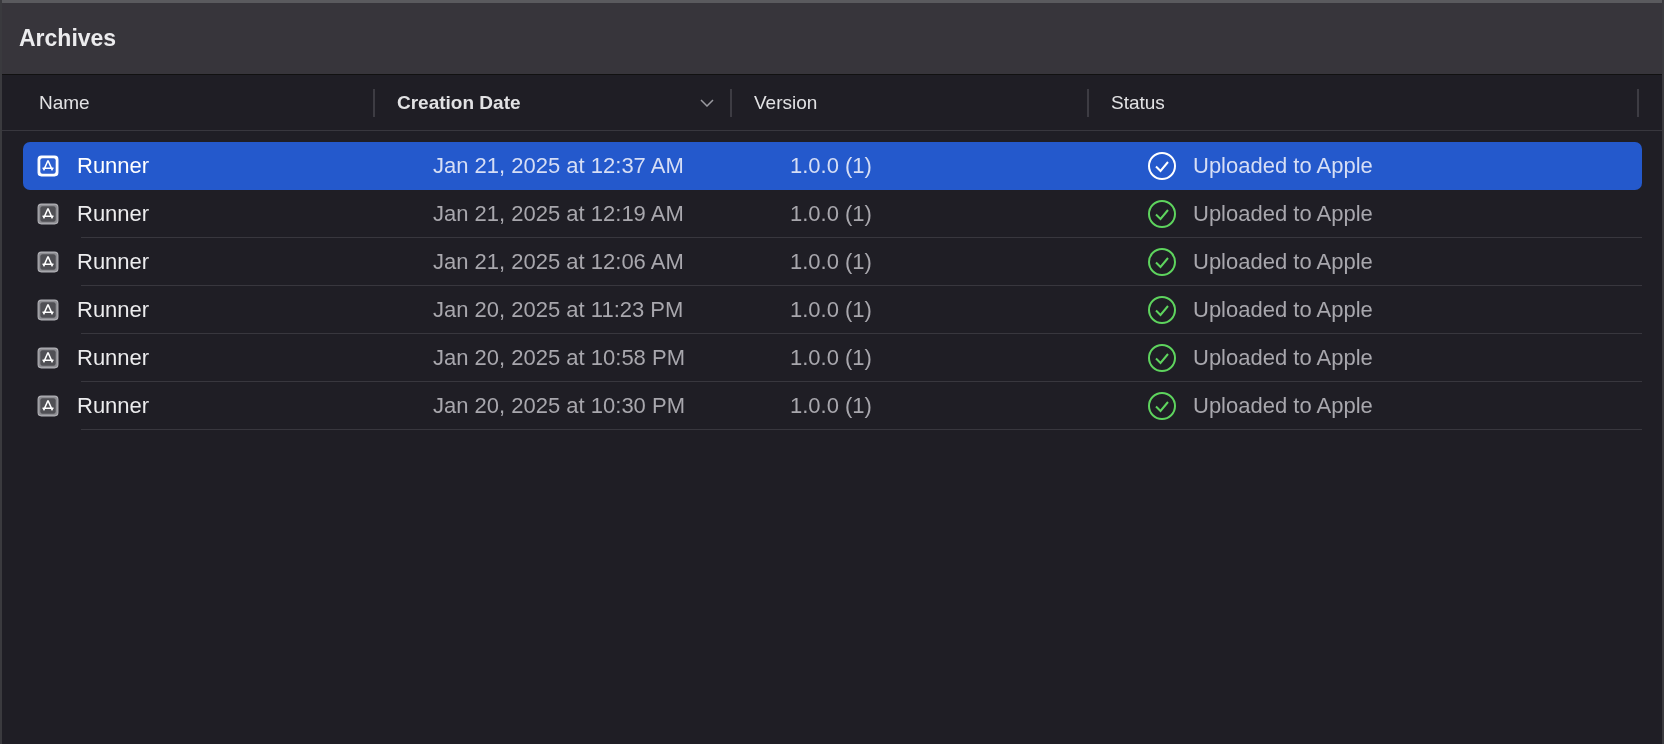  What do you see at coordinates (786, 102) in the screenshot?
I see `column-header: Version` at bounding box center [786, 102].